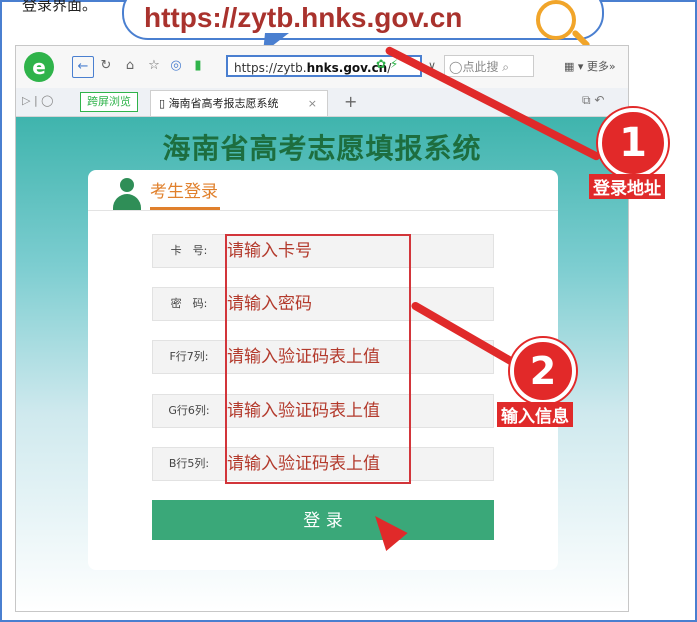  I want to click on browser-logo-icon: e, so click(39, 67).